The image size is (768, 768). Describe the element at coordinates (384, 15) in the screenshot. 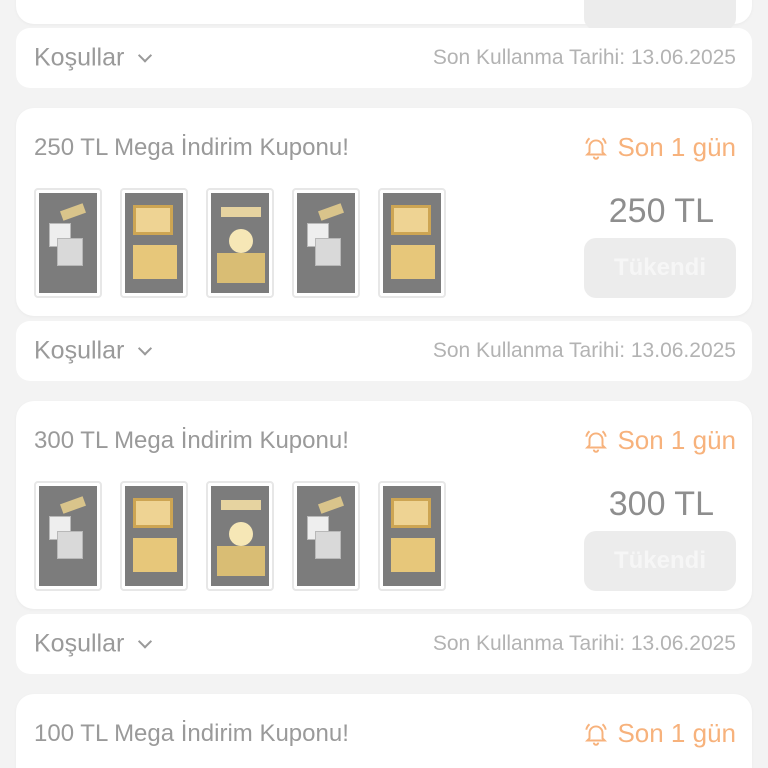

I see `coupon-card-partial` at that location.